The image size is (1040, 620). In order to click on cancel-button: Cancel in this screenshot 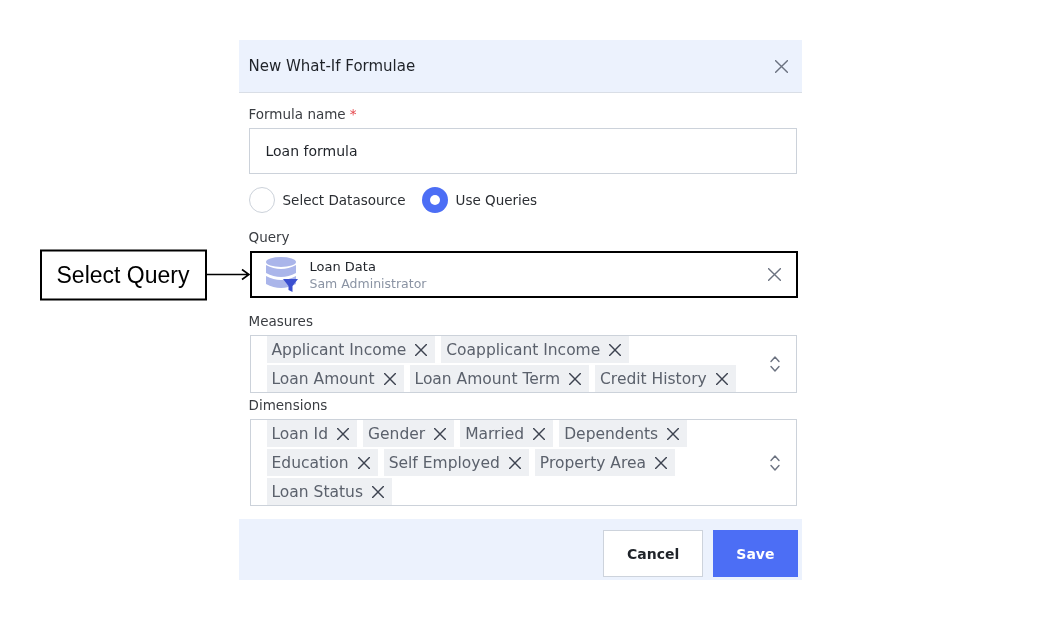, I will do `click(653, 553)`.